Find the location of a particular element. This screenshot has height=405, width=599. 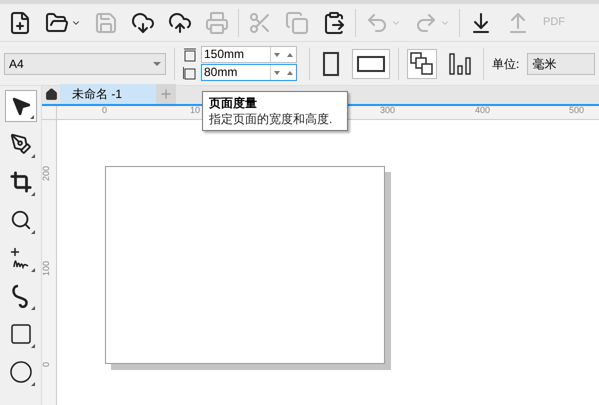

plus-icon is located at coordinates (166, 94).